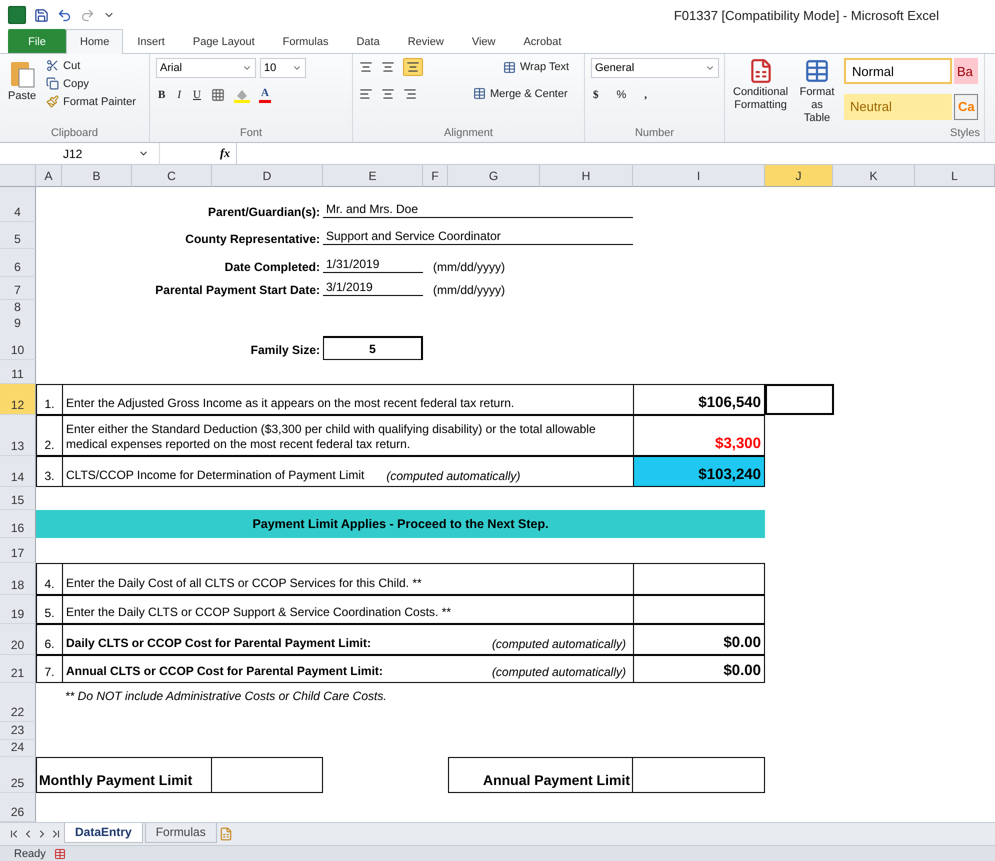  I want to click on row-header: 16, so click(18, 524).